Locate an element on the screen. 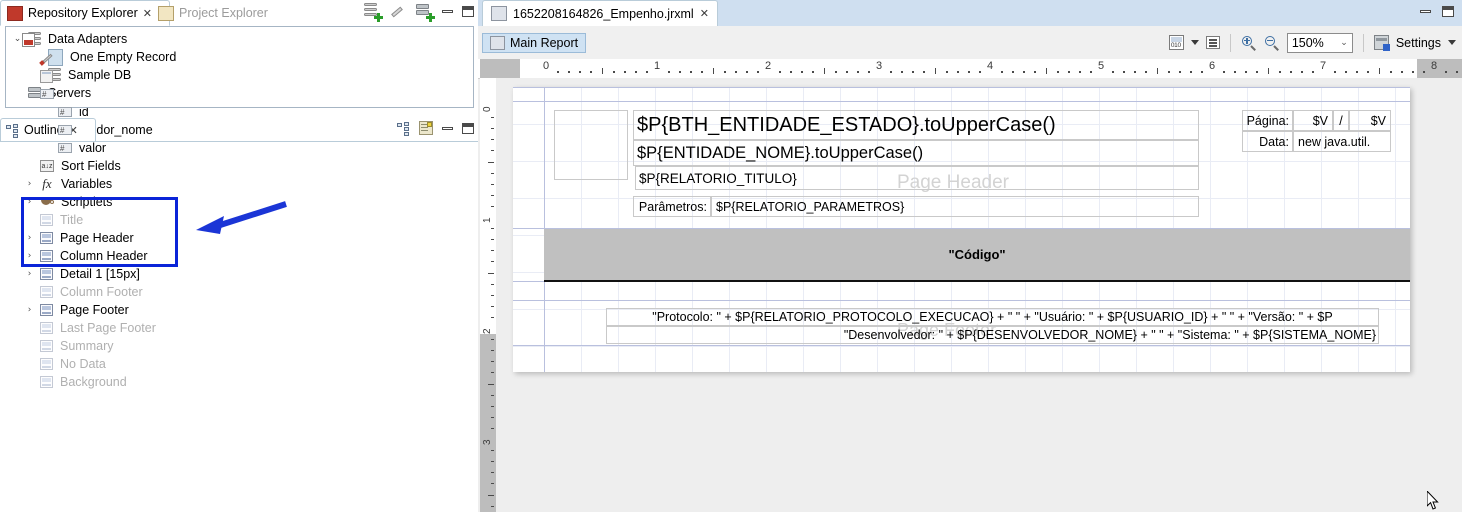 Image resolution: width=1462 pixels, height=512 pixels. outline-item-variables: › fx Variables is located at coordinates (239, 184).